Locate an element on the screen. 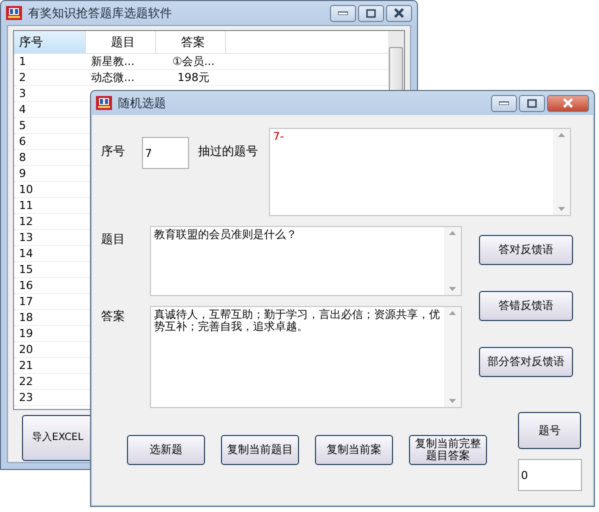 Image resolution: width=599 pixels, height=512 pixels. table-cell-text: 15 is located at coordinates (26, 269).